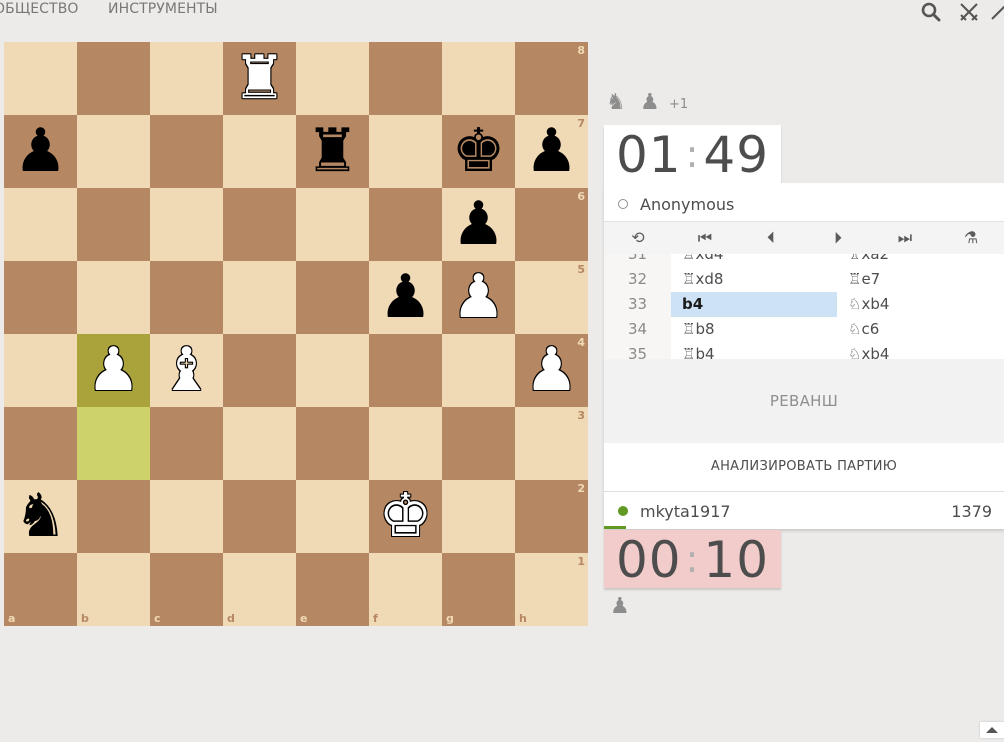 This screenshot has width=1004, height=742. Describe the element at coordinates (40, 516) in the screenshot. I see `black-knight-icon: ♞` at that location.